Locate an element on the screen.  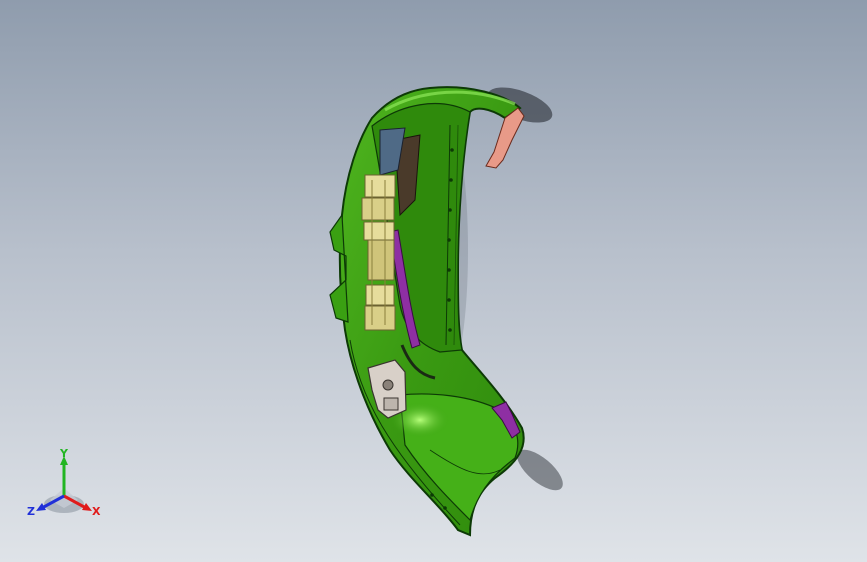
z-axis-label: Z is located at coordinates (31, 511).